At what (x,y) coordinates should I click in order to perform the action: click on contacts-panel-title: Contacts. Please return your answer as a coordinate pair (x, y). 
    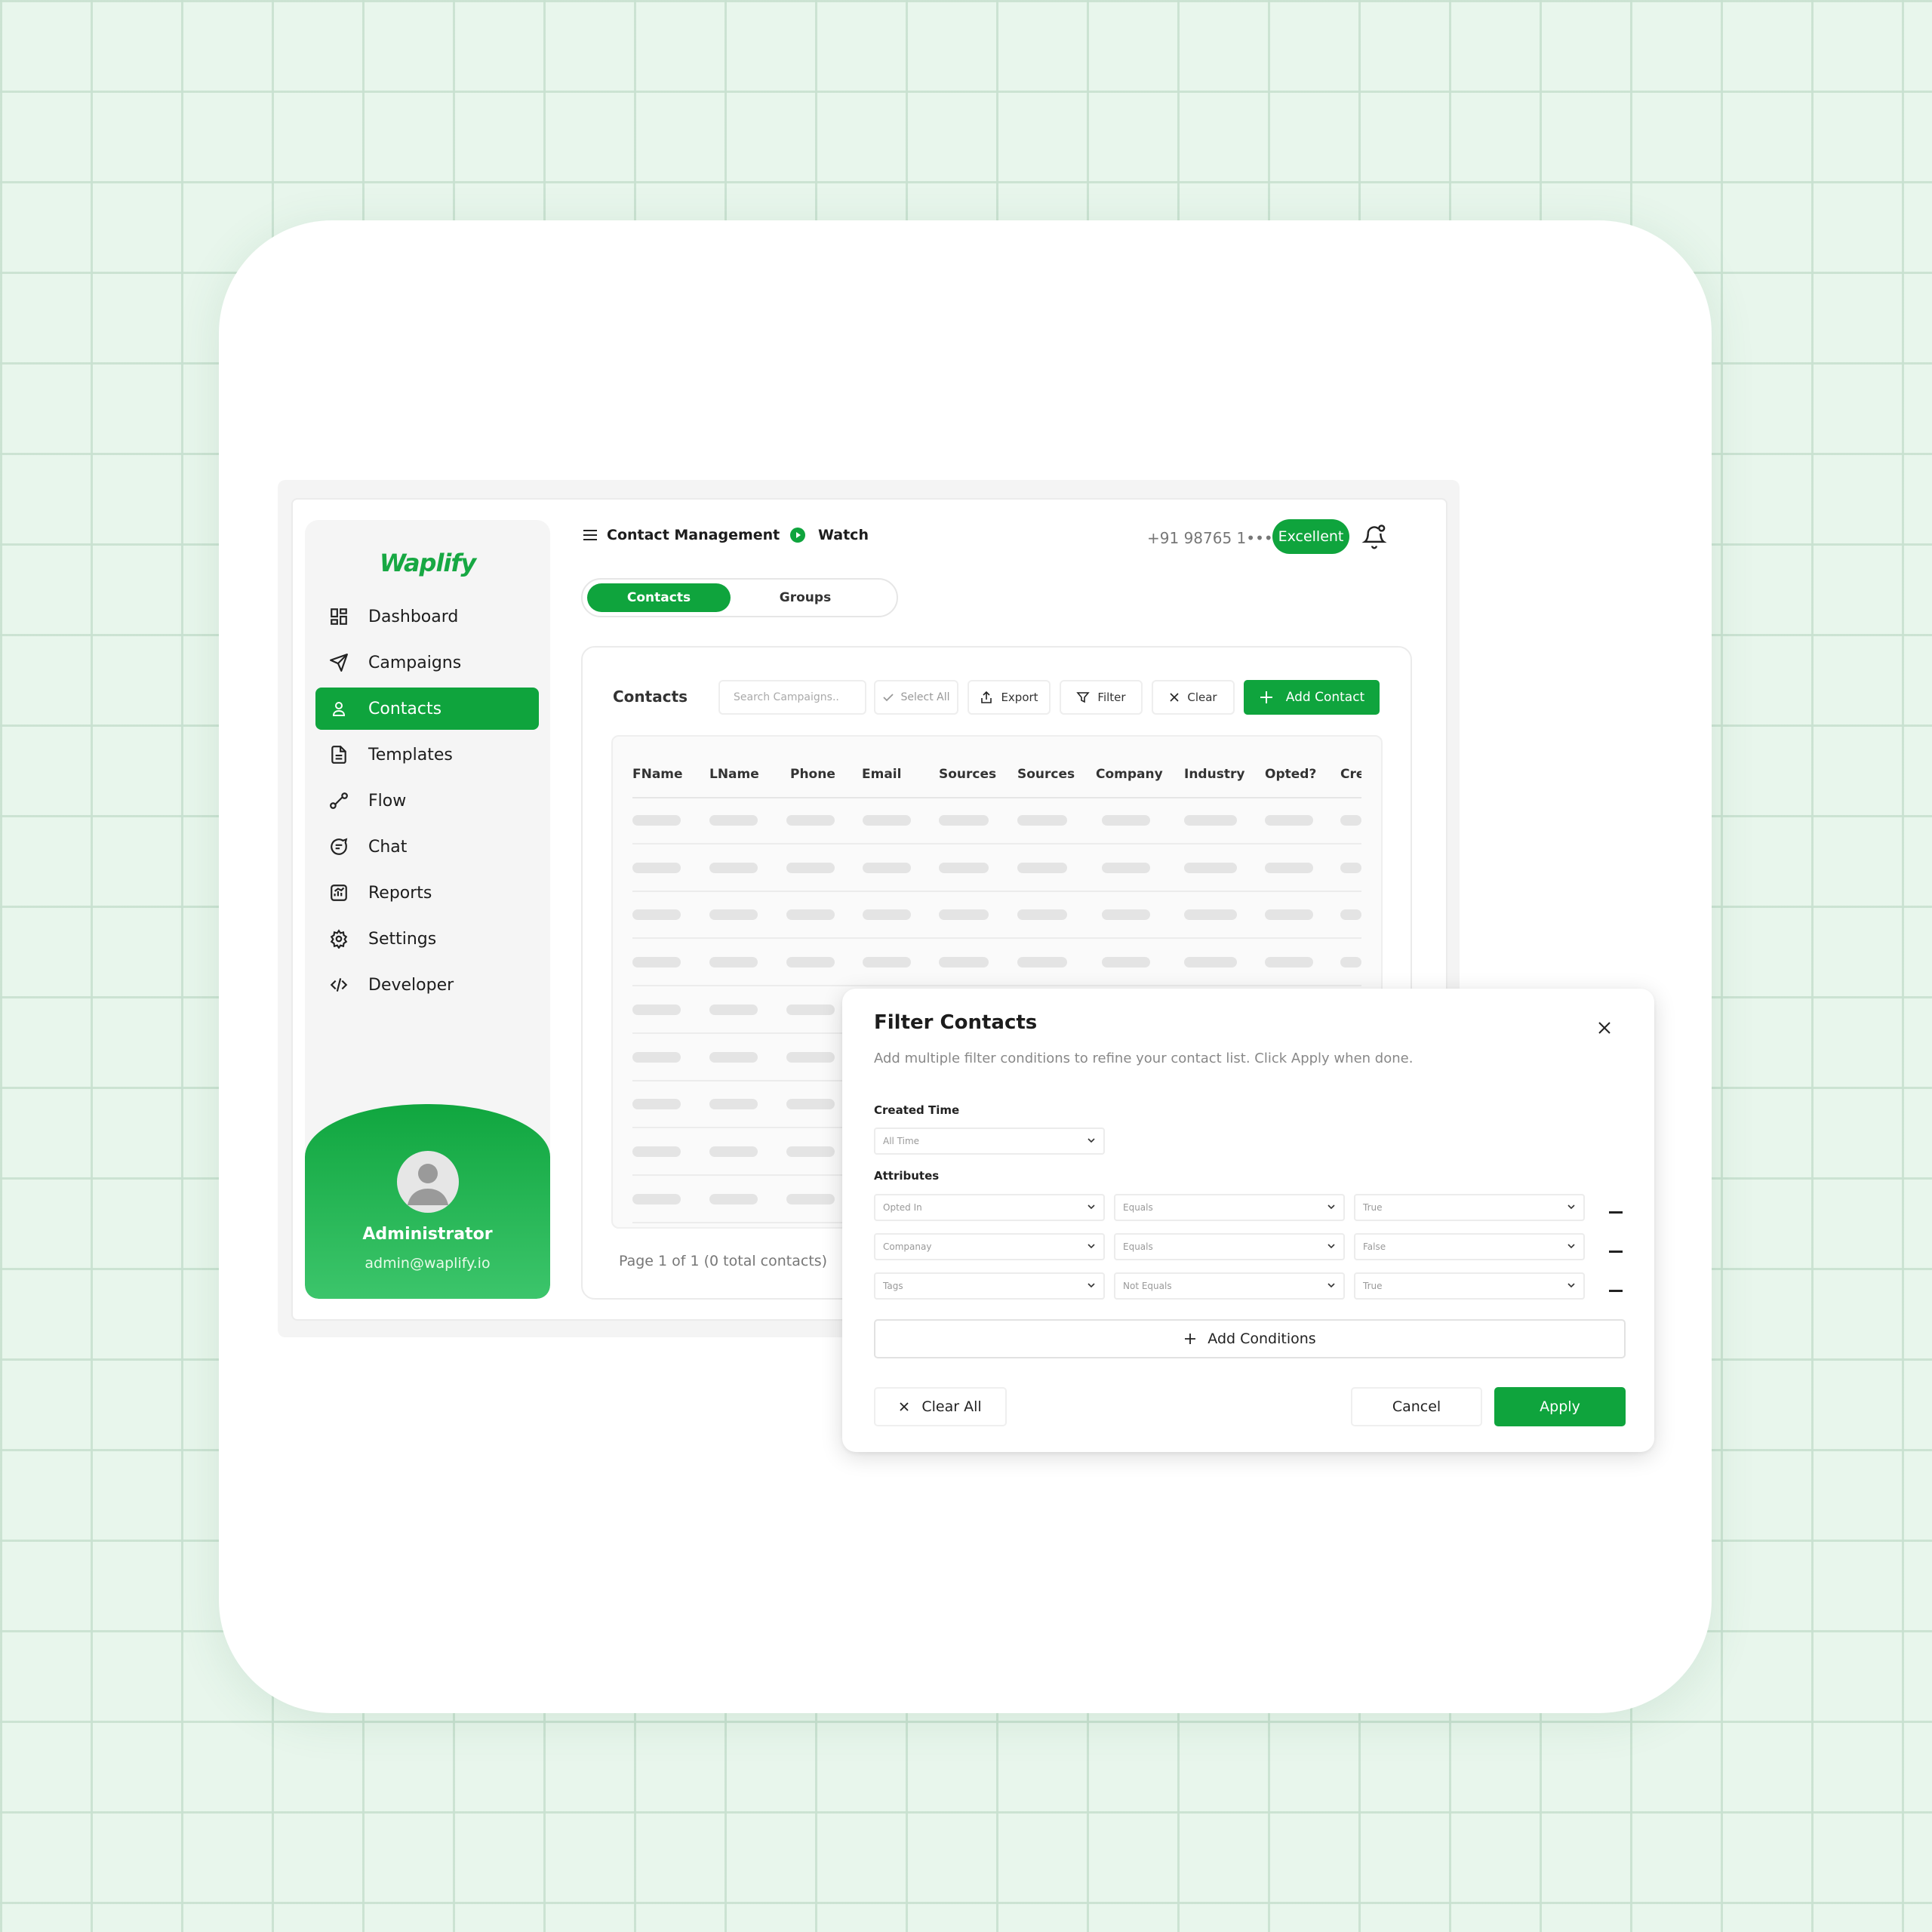
    Looking at the image, I should click on (650, 697).